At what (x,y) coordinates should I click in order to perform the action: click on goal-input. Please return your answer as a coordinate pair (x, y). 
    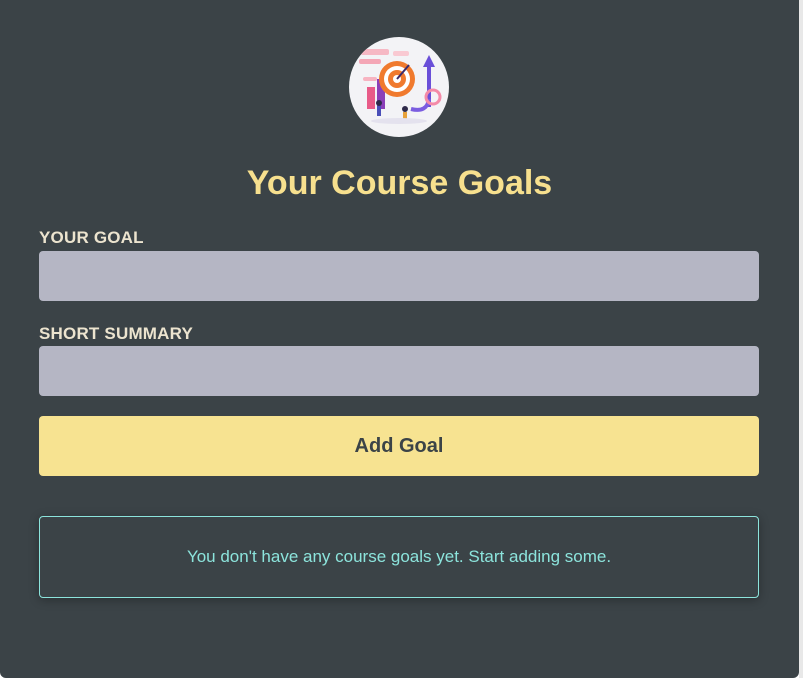
    Looking at the image, I should click on (399, 276).